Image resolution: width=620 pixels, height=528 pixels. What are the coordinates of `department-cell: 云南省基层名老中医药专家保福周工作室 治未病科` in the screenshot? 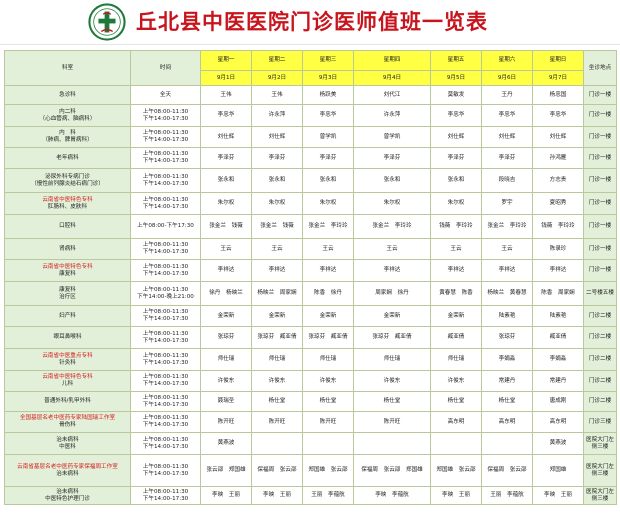 It's located at (67, 470).